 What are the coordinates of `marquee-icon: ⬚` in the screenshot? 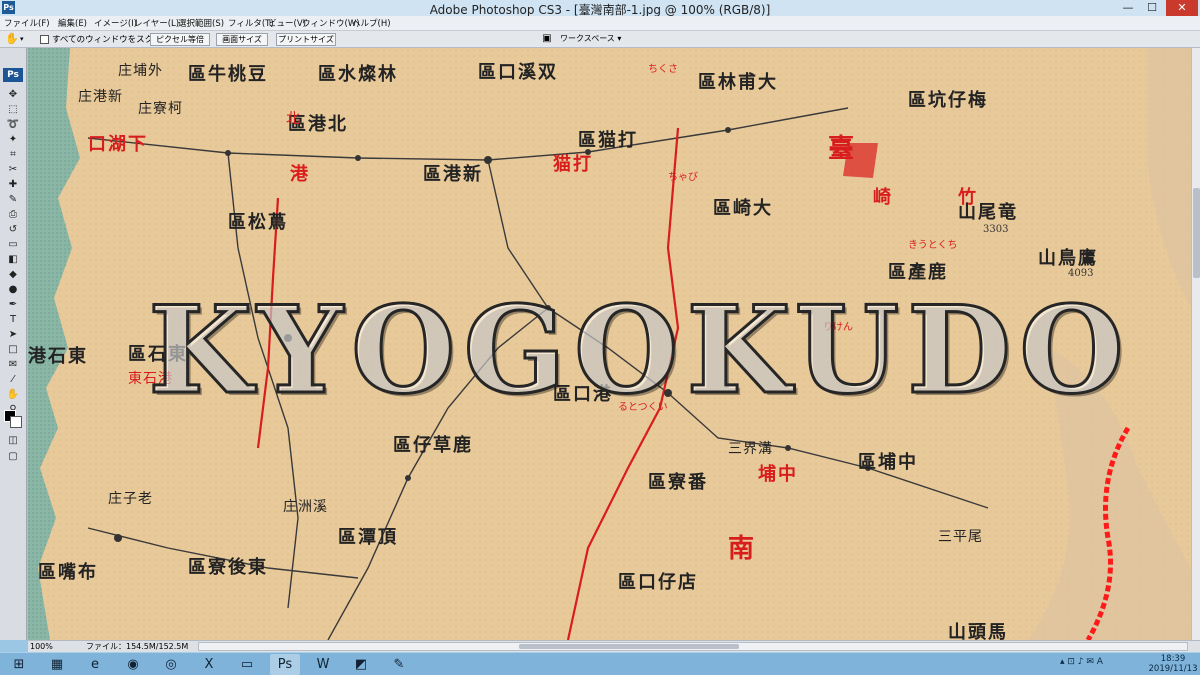 It's located at (13, 110).